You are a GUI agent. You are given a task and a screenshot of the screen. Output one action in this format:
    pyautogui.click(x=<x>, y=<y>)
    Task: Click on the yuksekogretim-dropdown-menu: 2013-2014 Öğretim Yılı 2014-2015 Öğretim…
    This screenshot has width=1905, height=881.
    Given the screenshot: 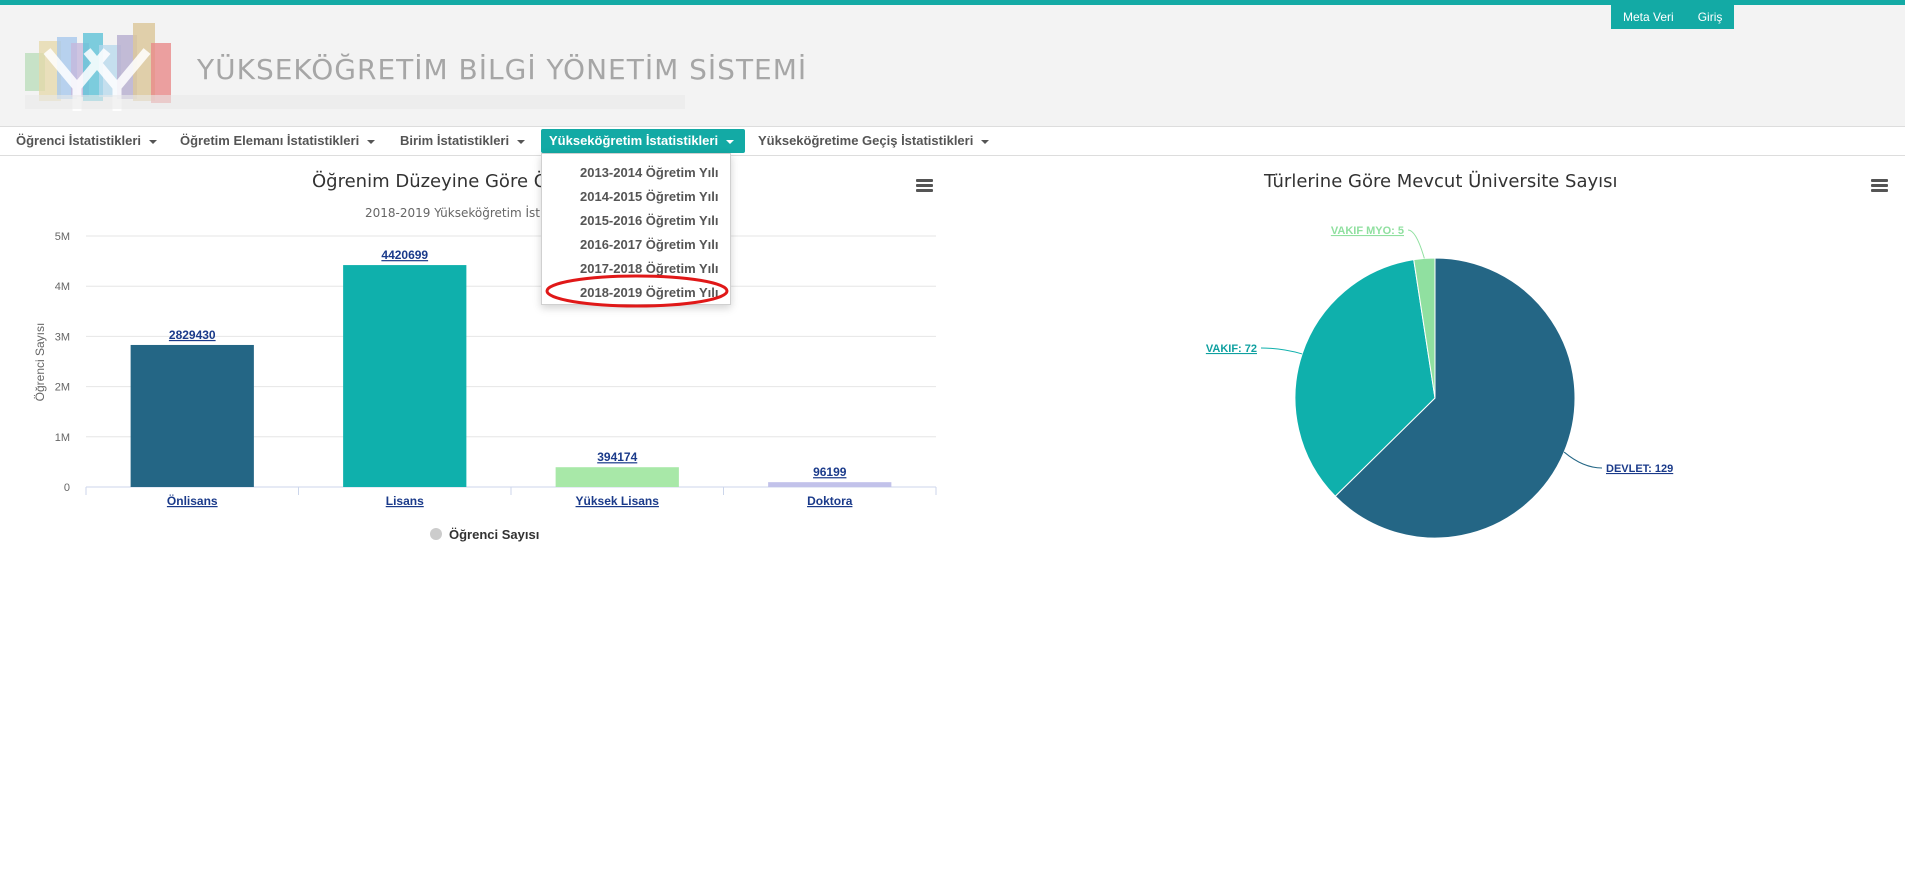 What is the action you would take?
    pyautogui.click(x=636, y=230)
    